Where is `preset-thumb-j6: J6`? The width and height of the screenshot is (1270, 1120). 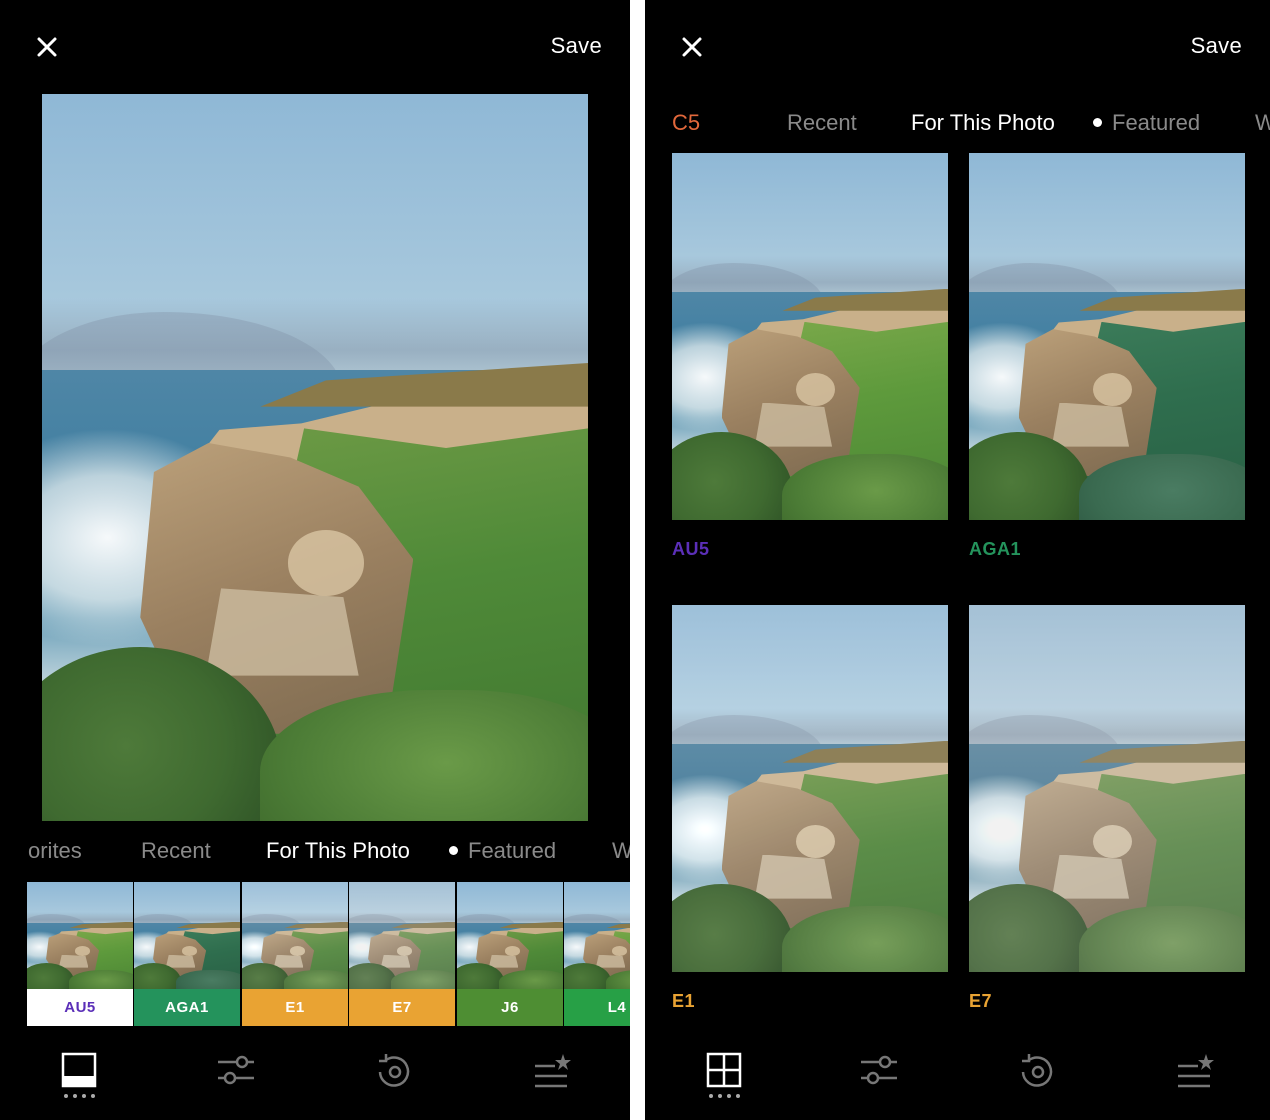 preset-thumb-j6: J6 is located at coordinates (510, 954).